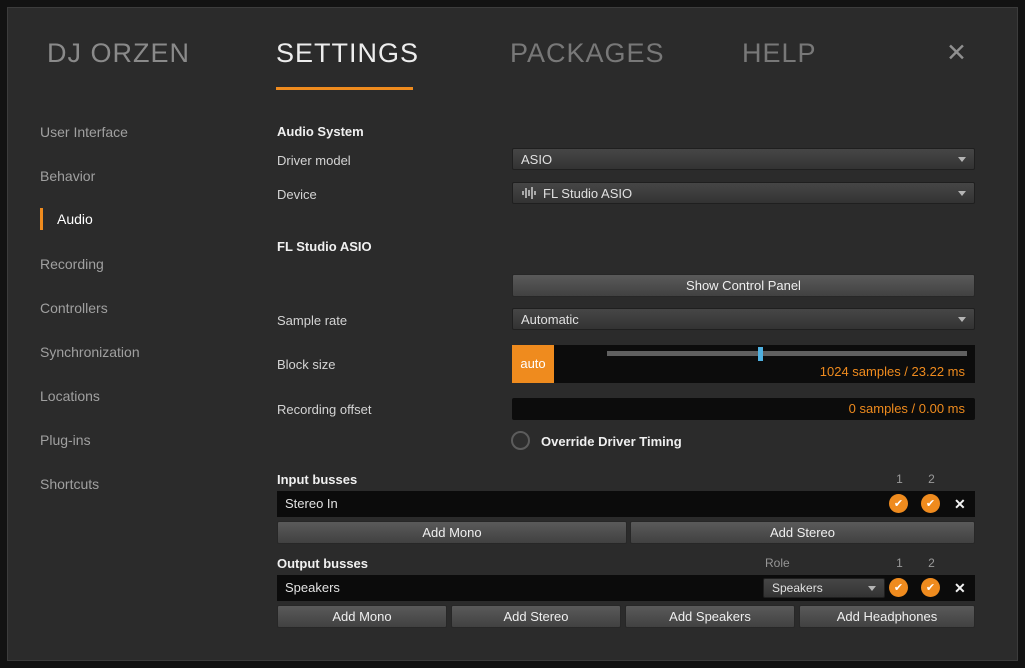 The width and height of the screenshot is (1025, 668). Describe the element at coordinates (779, 53) in the screenshot. I see `tab-help: HELP` at that location.